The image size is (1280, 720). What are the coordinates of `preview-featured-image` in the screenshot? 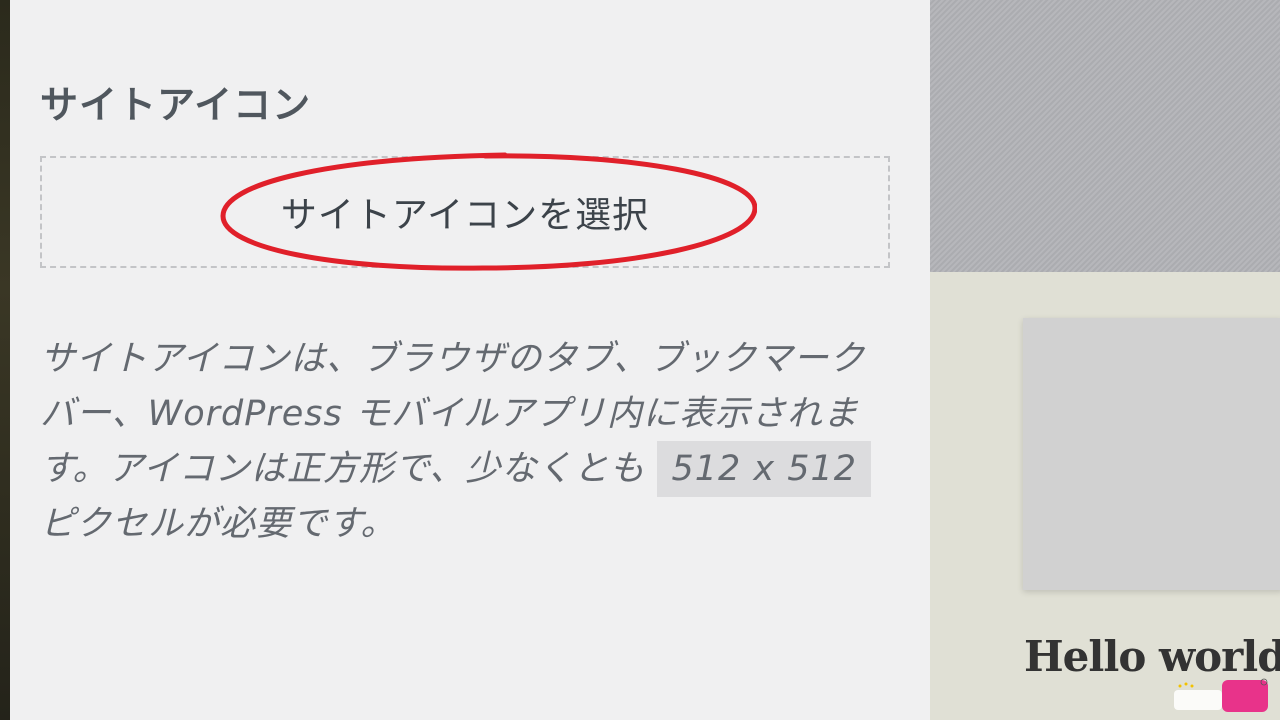 It's located at (1151, 454).